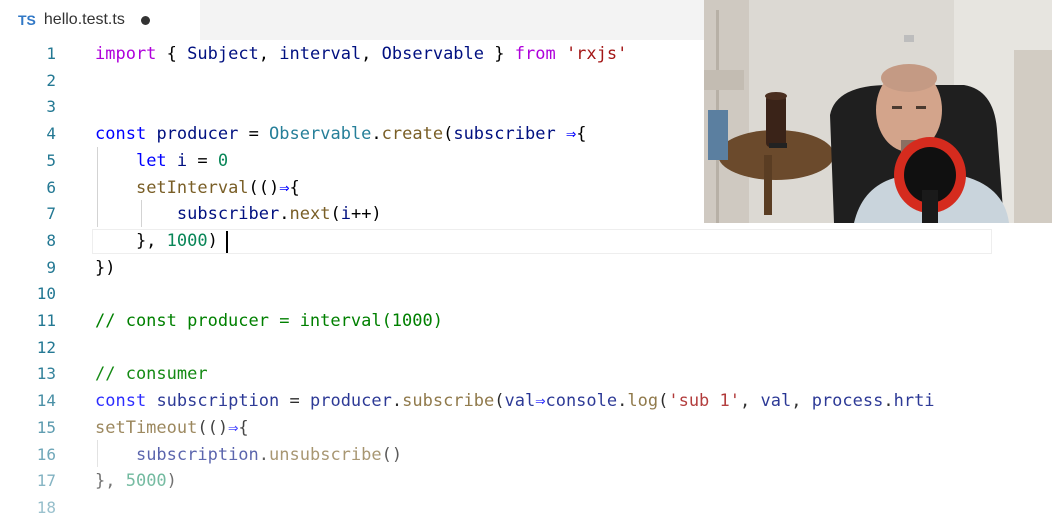 This screenshot has height=522, width=1052. Describe the element at coordinates (264, 187) in the screenshot. I see `code-token: (()` at that location.